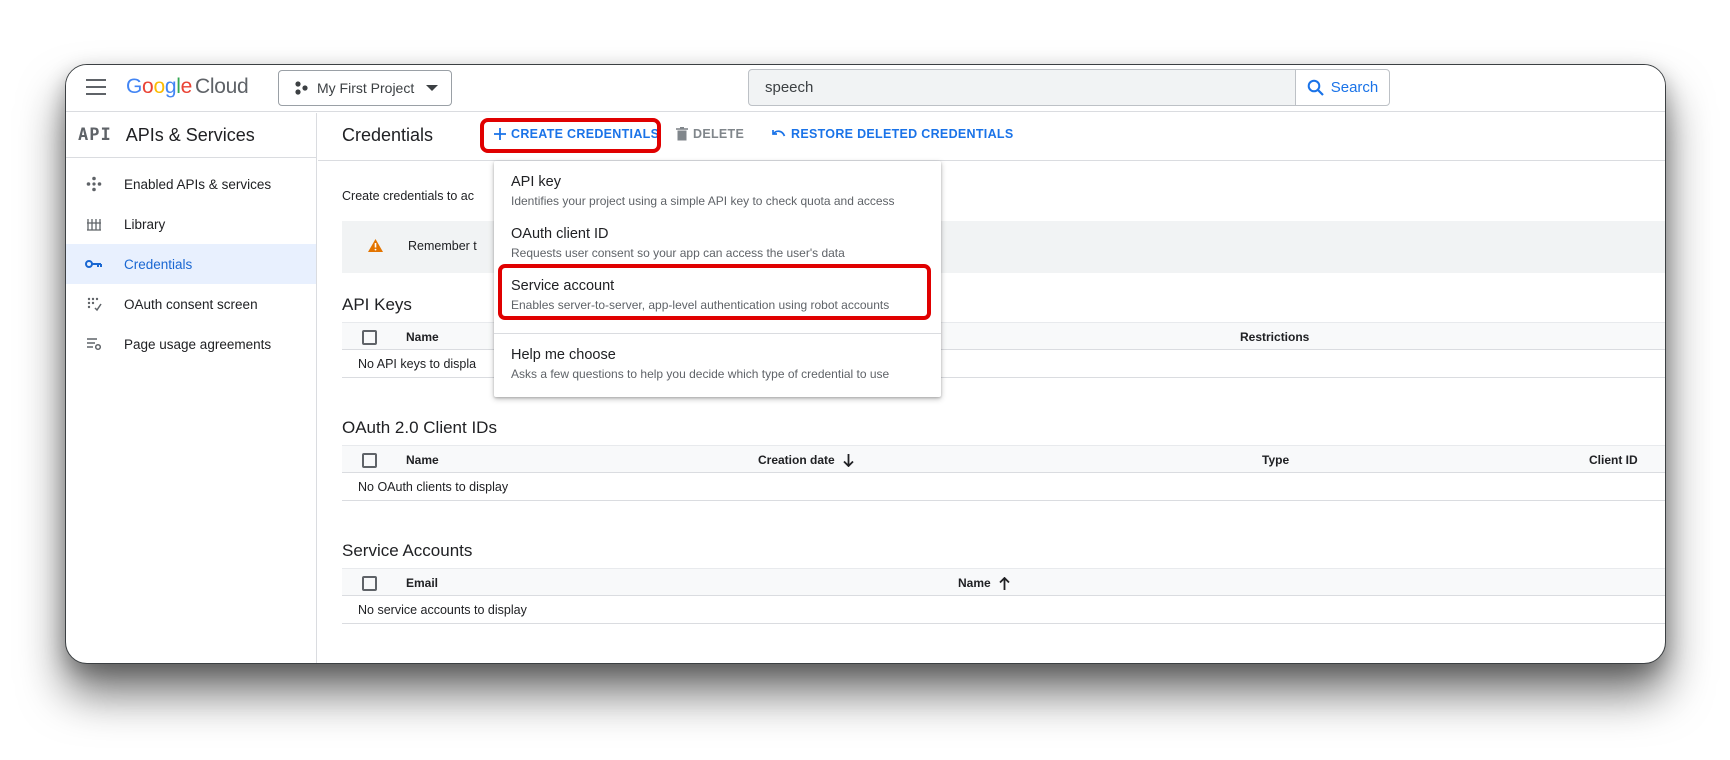 This screenshot has height=760, width=1730. I want to click on column-header-label: Name, so click(974, 583).